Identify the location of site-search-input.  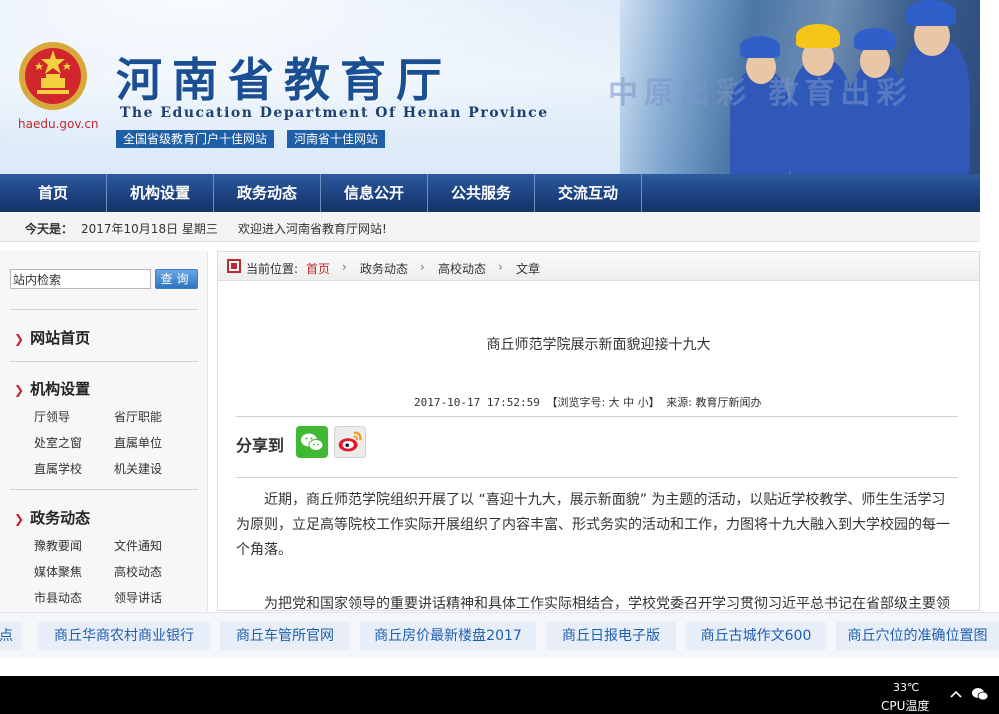
(80, 279).